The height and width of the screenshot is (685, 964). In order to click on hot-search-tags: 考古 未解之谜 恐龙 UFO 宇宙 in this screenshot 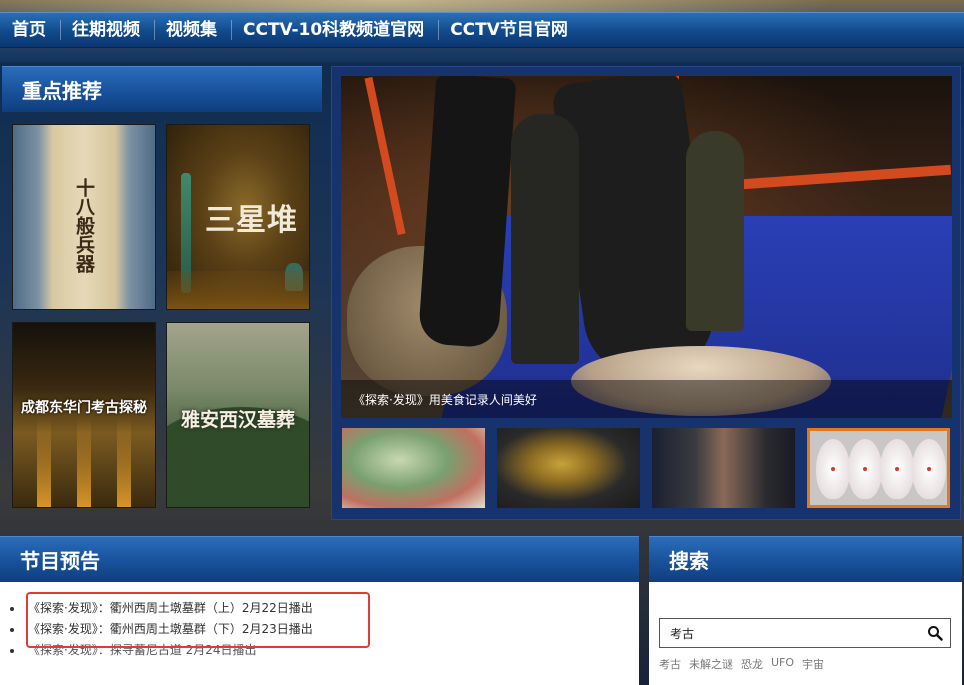, I will do `click(741, 664)`.